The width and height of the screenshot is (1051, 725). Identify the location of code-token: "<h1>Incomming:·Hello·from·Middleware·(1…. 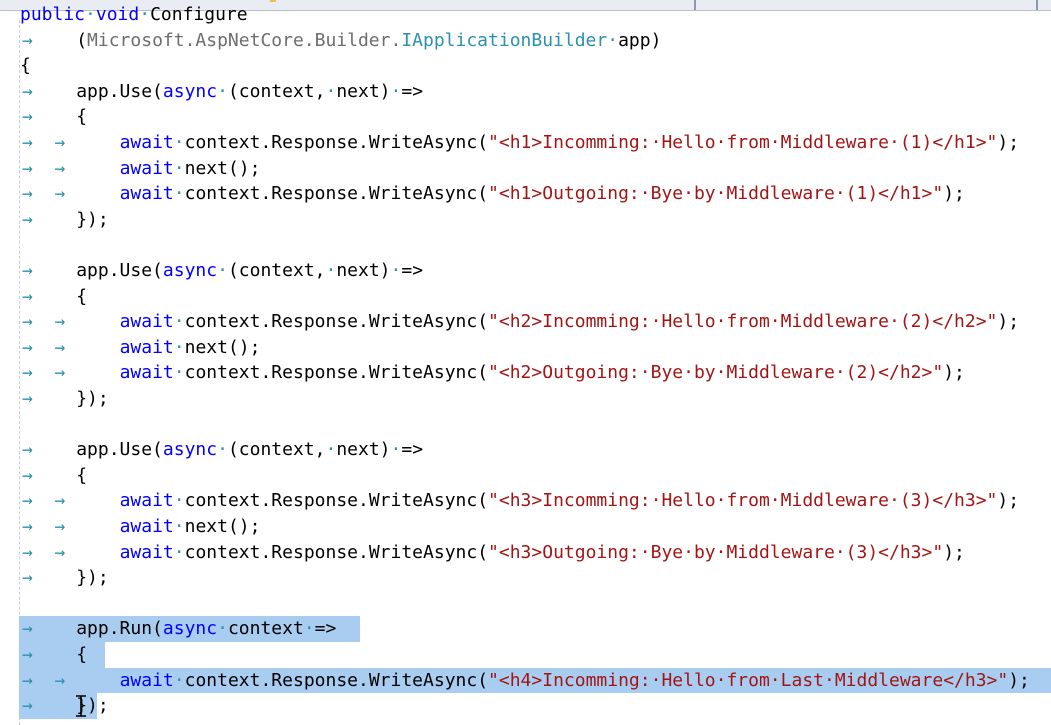
(743, 142).